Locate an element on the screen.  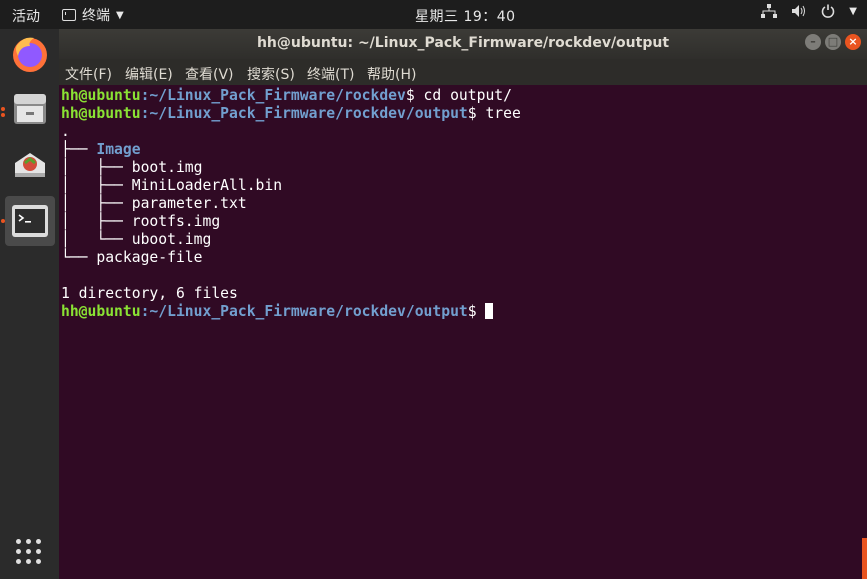
tree-dir-line: ├── Image is located at coordinates (101, 150).